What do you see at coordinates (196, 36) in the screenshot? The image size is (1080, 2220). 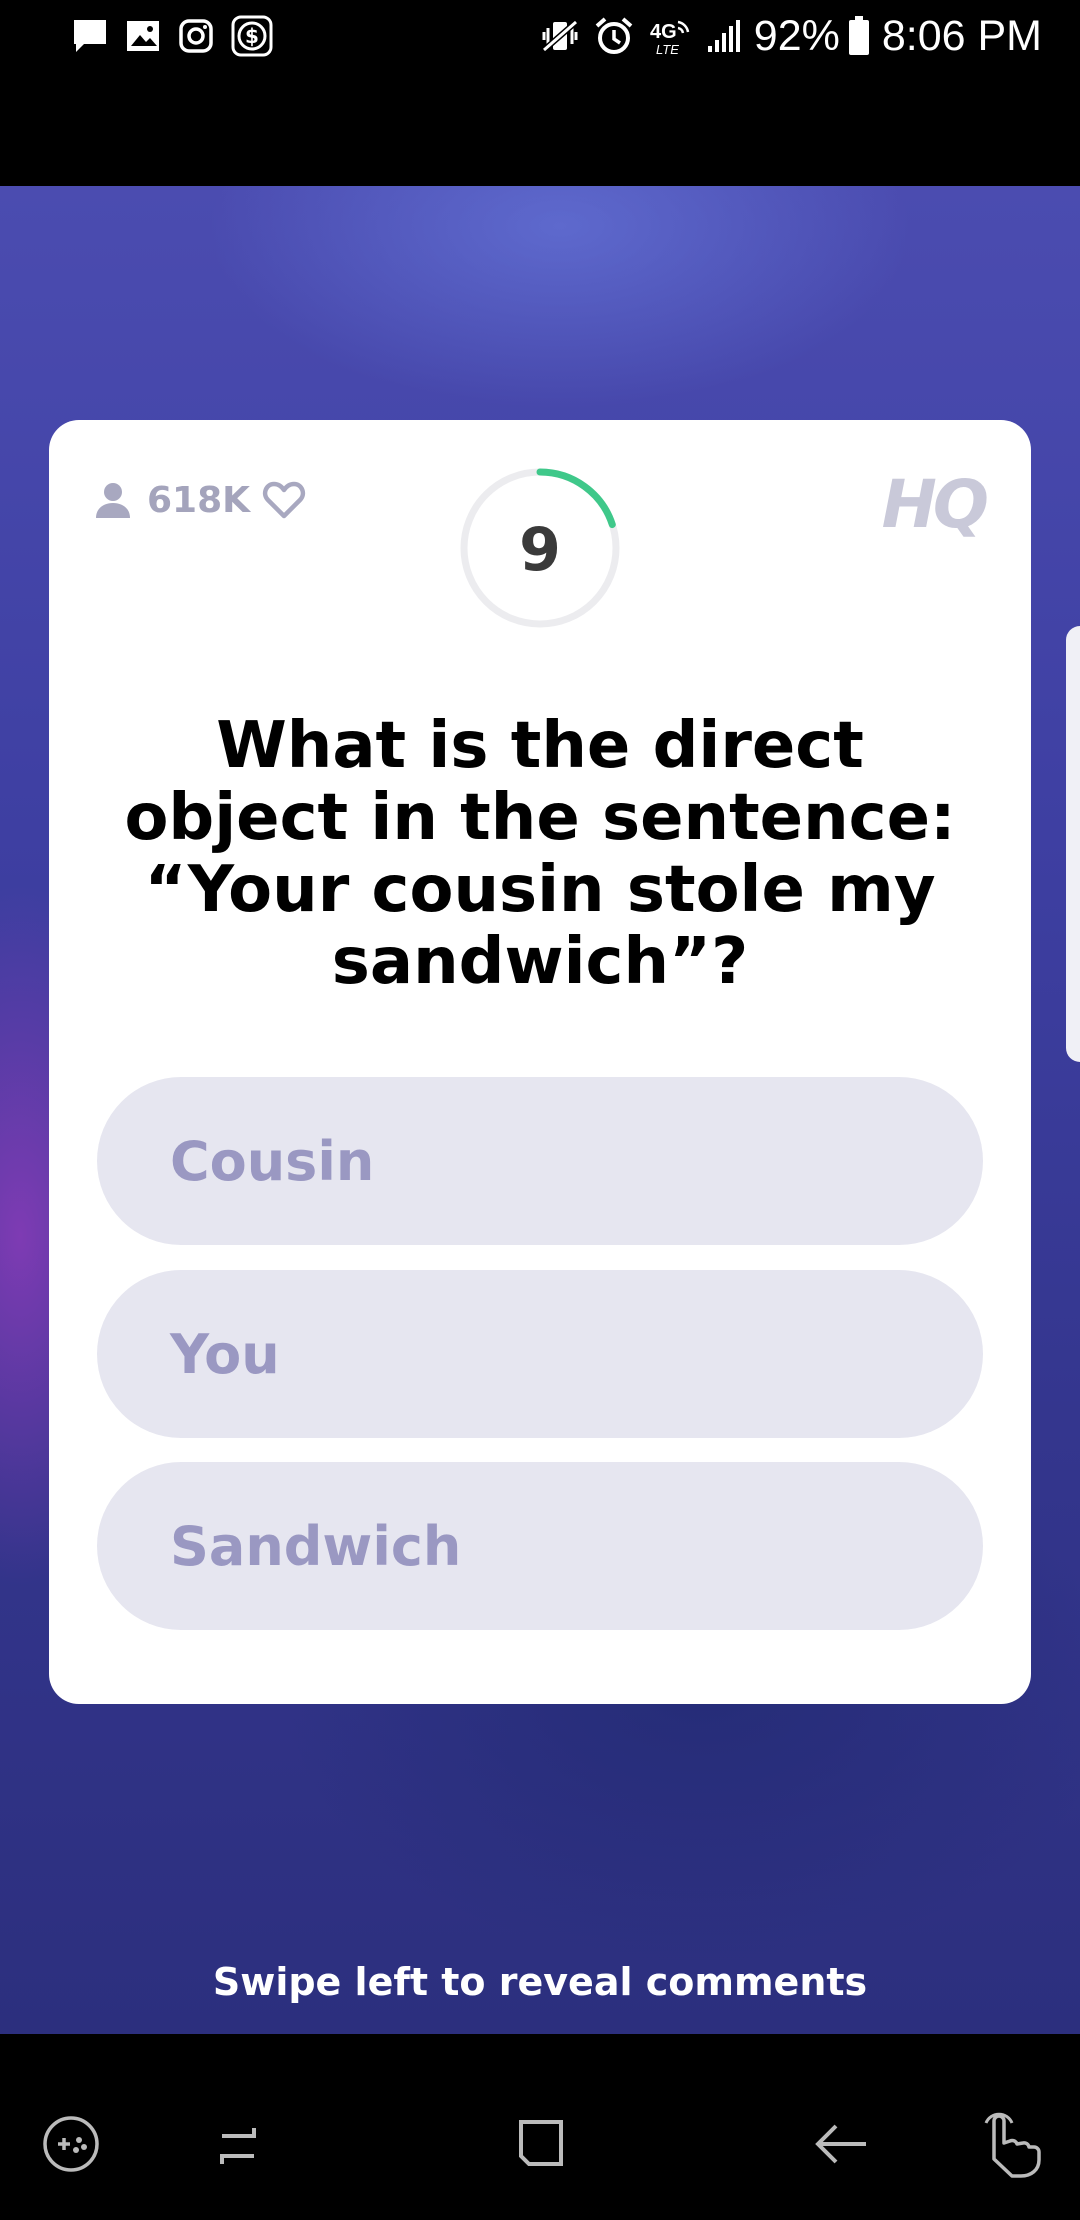 I see `instagram-icon` at bounding box center [196, 36].